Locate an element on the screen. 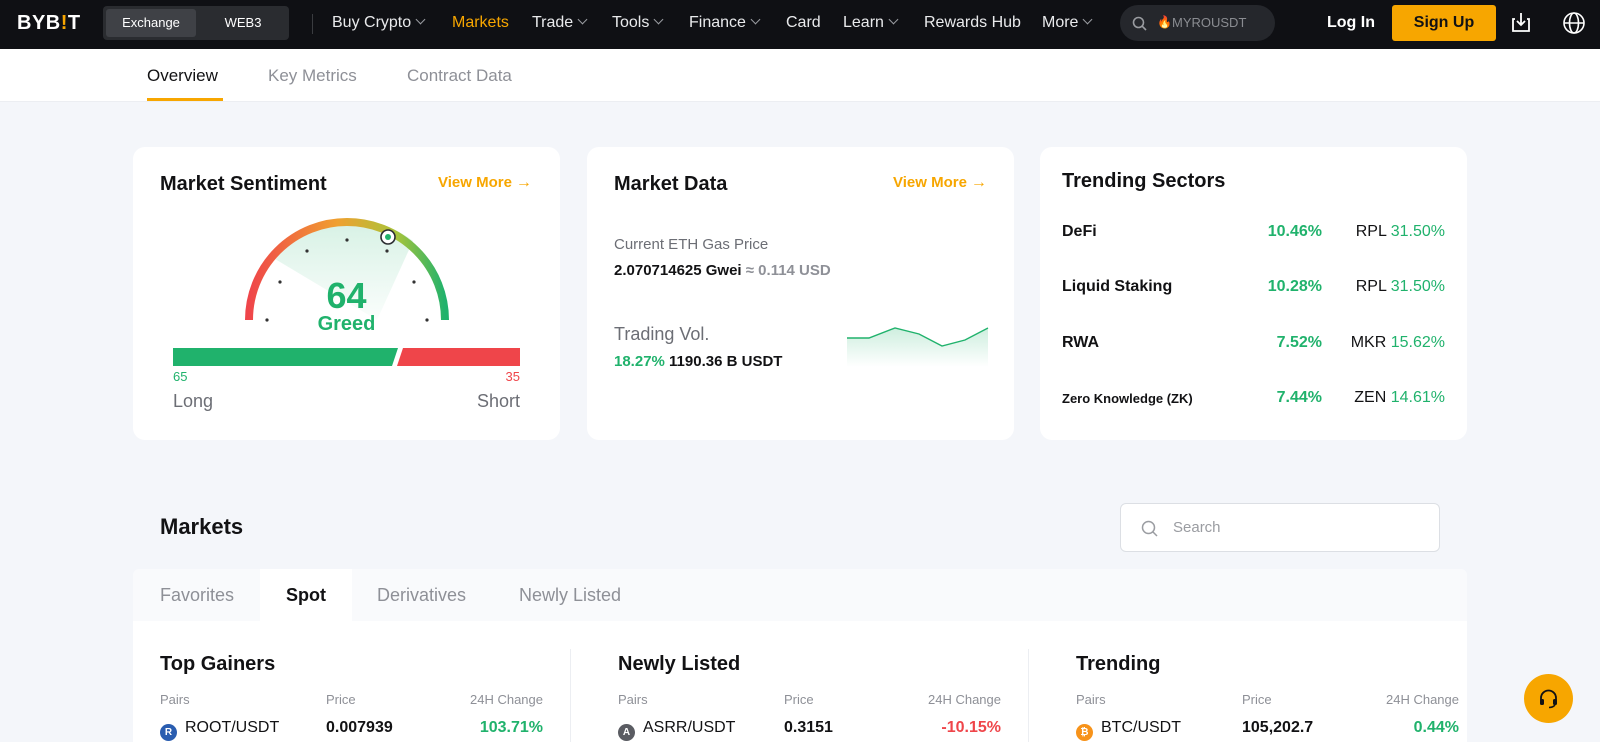 The width and height of the screenshot is (1600, 742). nav-finance: Finance is located at coordinates (725, 23).